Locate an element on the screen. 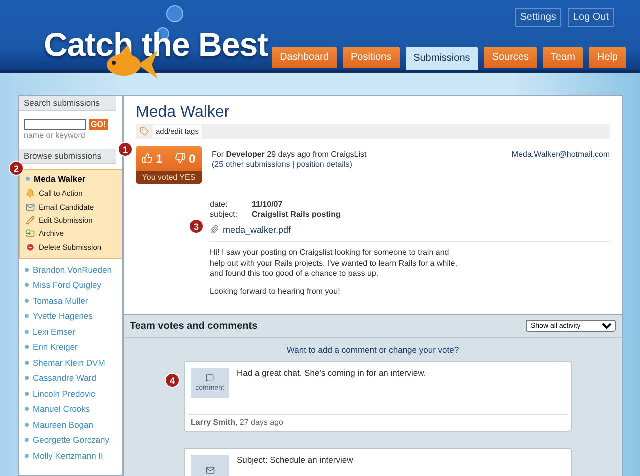 The width and height of the screenshot is (640, 476). speech-bubble-icon is located at coordinates (210, 378).